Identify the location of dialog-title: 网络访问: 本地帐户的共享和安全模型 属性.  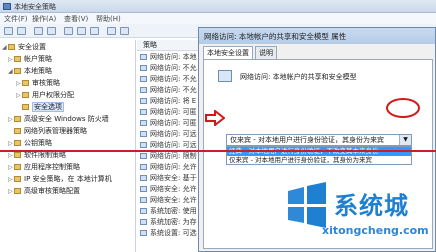
(275, 36).